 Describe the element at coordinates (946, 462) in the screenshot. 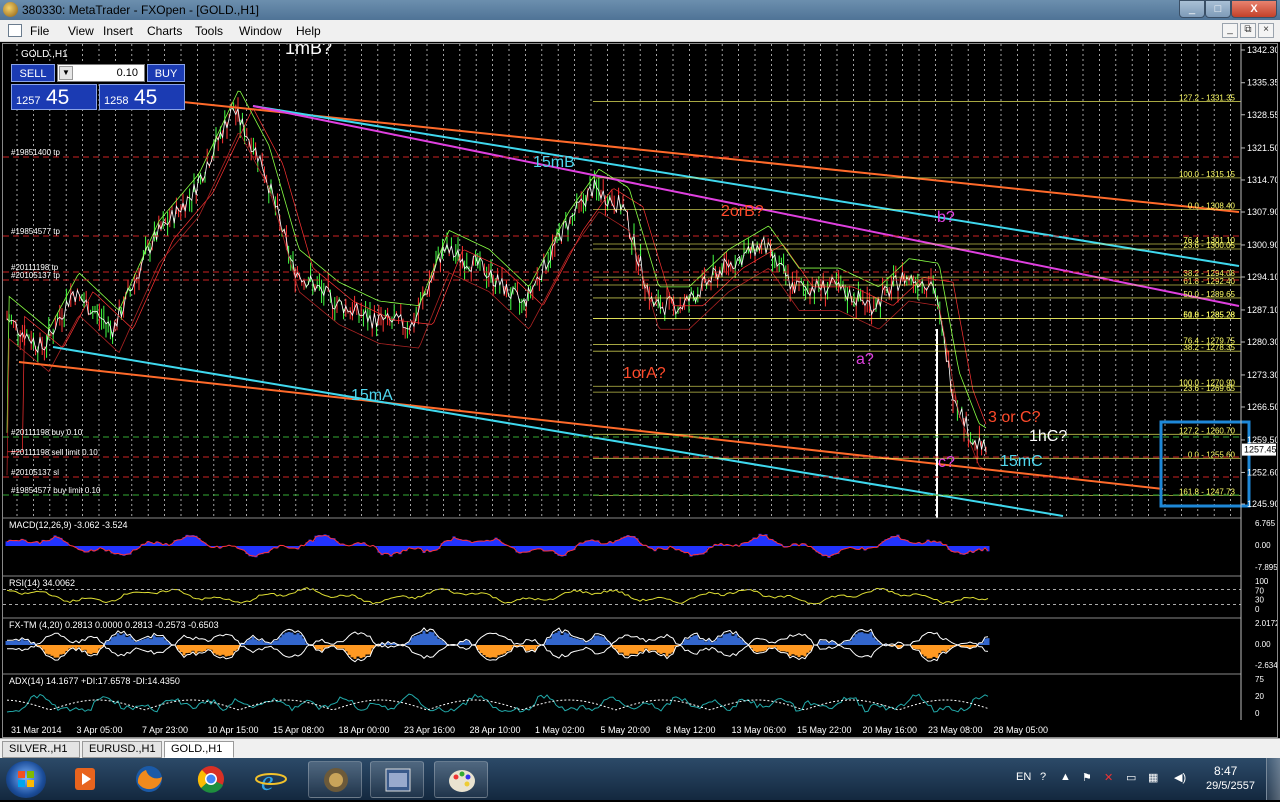

I see `wave-annotation: c?` at that location.